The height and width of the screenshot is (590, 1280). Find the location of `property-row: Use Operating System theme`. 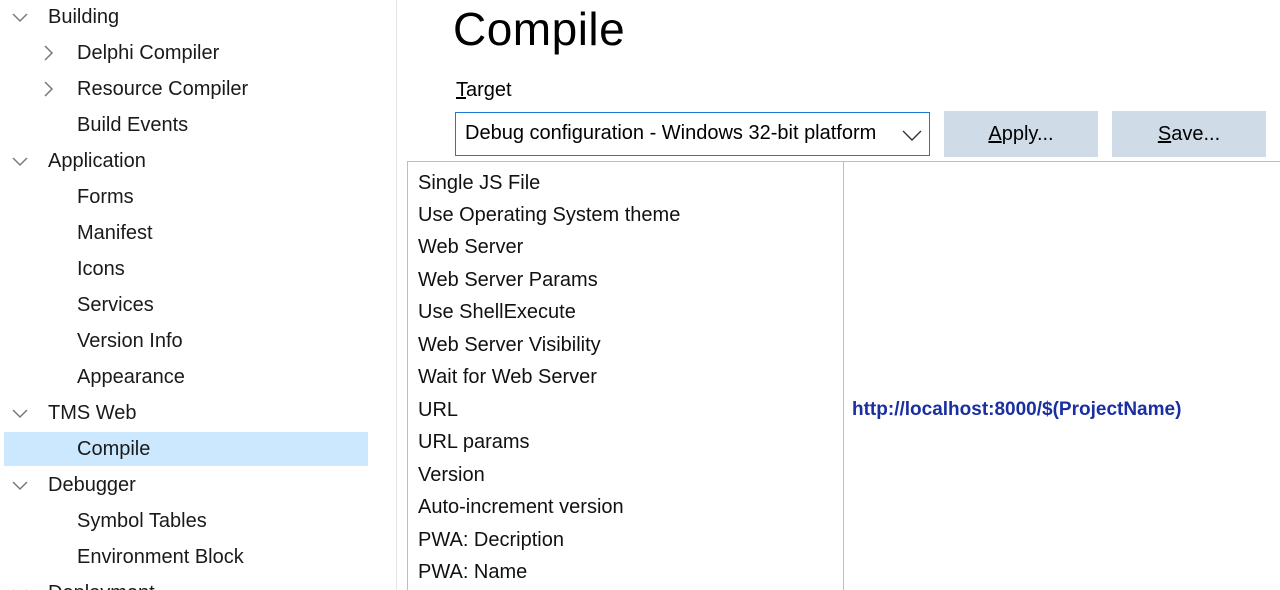

property-row: Use Operating System theme is located at coordinates (844, 216).